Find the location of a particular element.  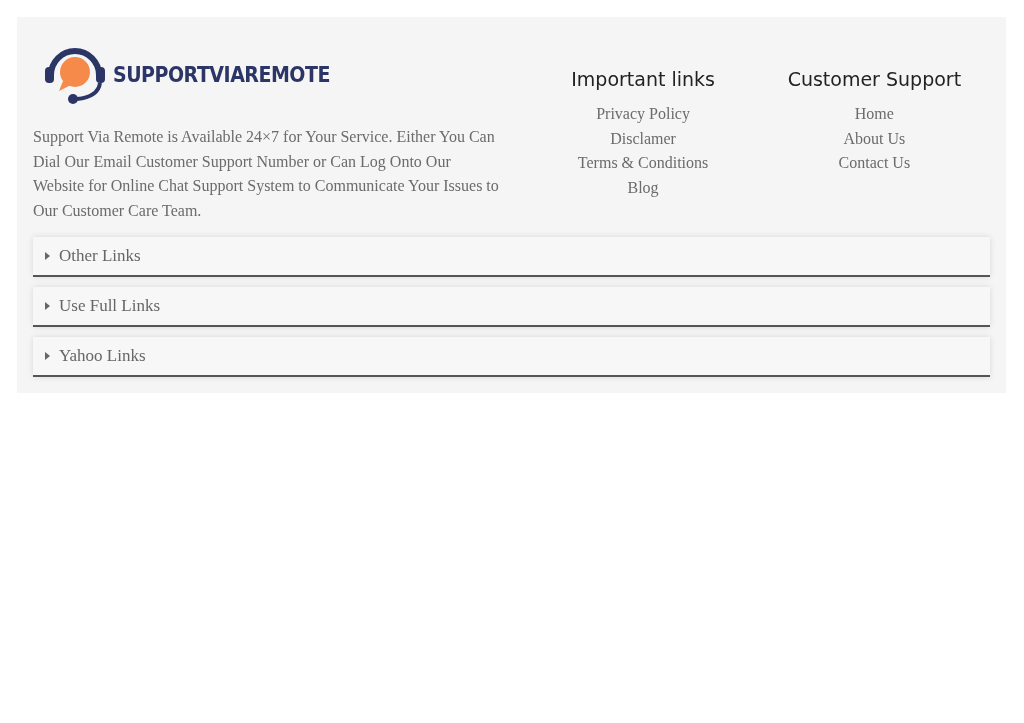

footer-link: Terms & Conditions is located at coordinates (643, 163).